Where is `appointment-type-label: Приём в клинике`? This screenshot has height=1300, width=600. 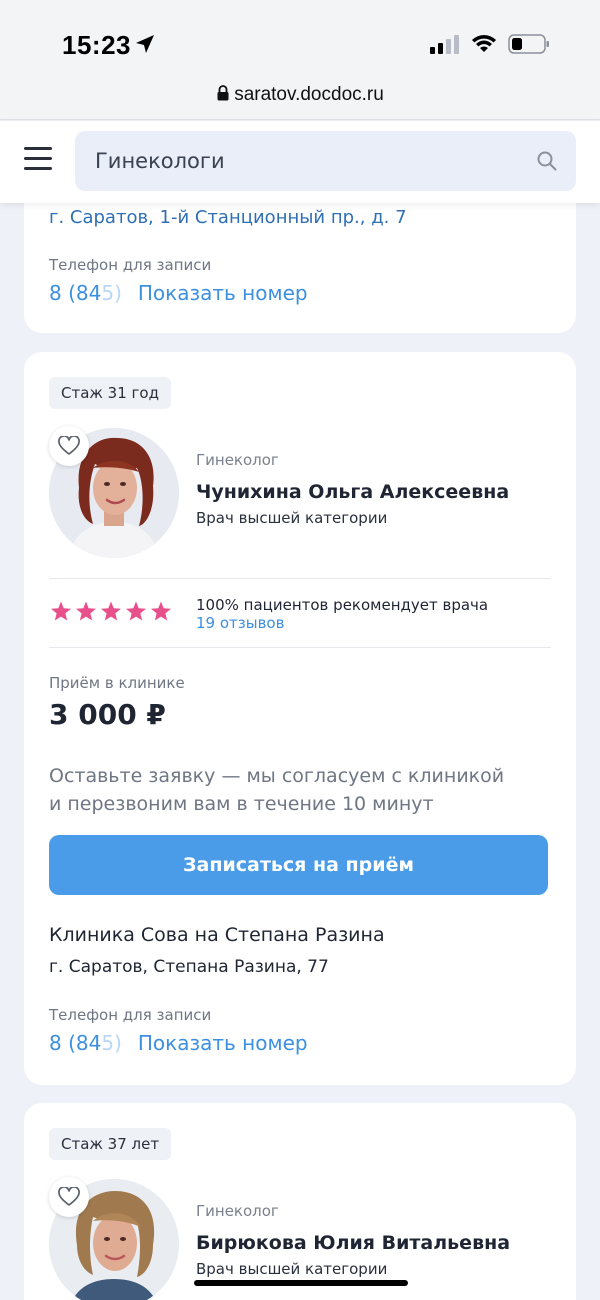 appointment-type-label: Приём в клинике is located at coordinates (117, 683).